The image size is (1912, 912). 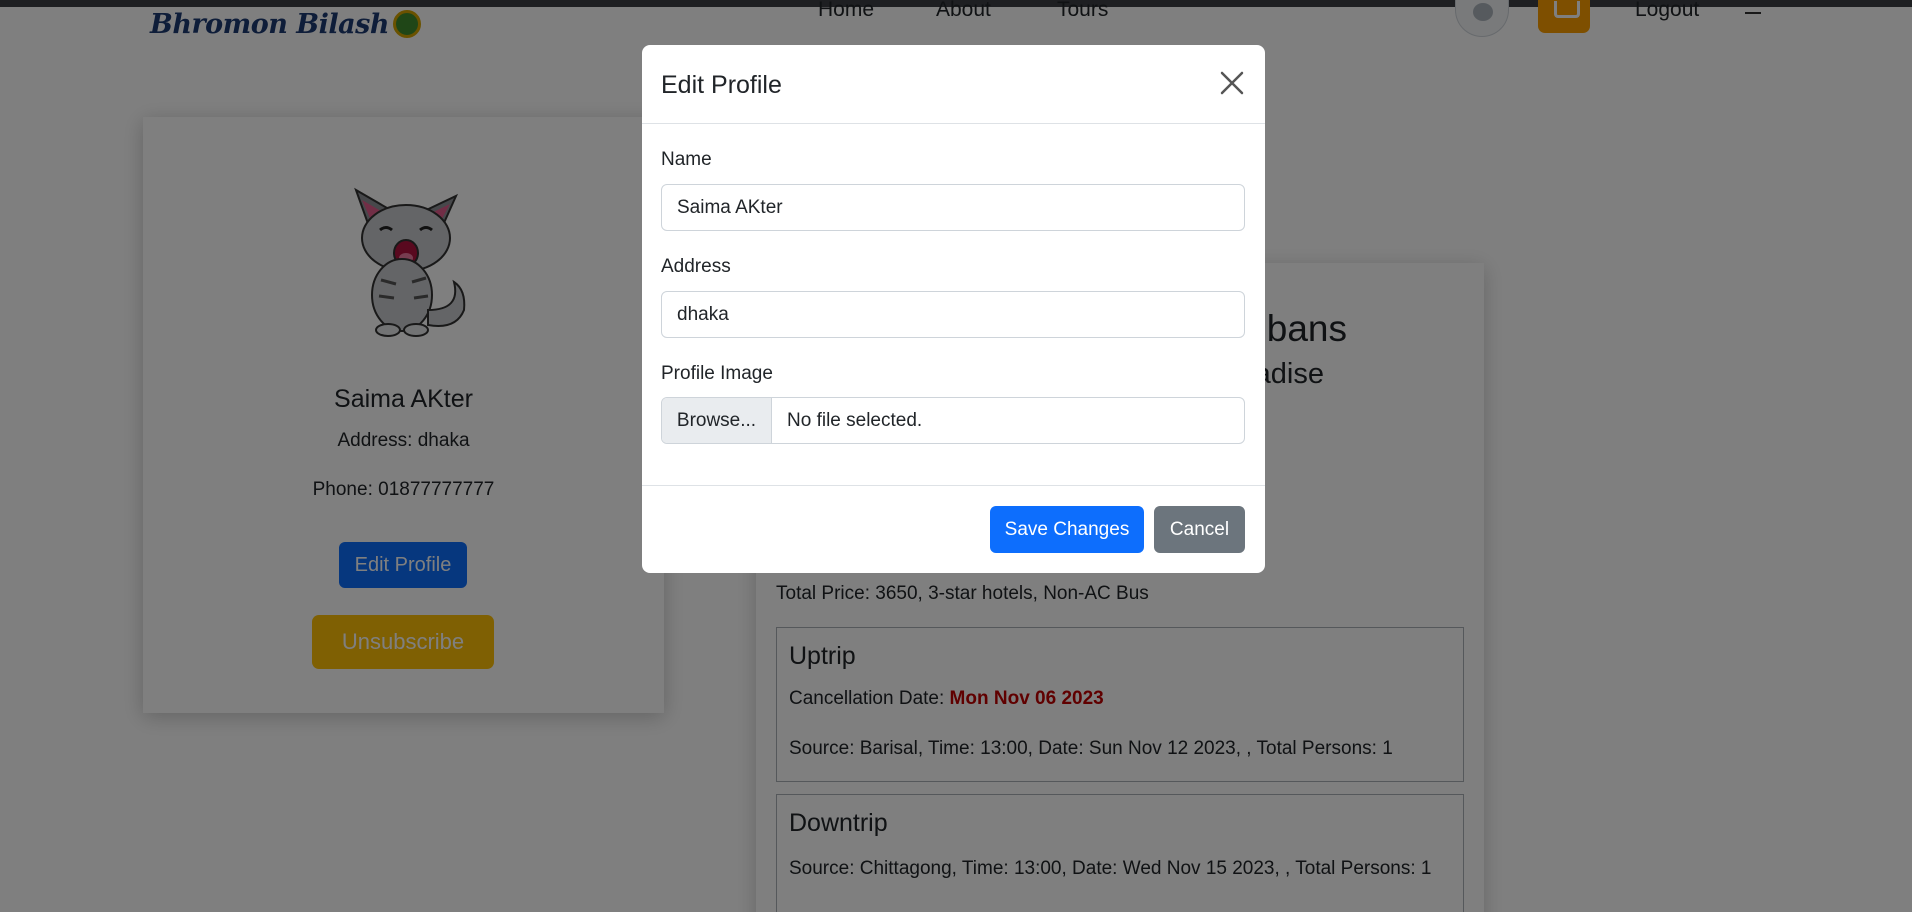 I want to click on modal-header-divider, so click(x=953, y=123).